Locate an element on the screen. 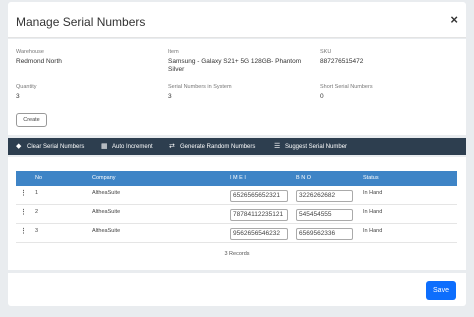 Image resolution: width=474 pixels, height=317 pixels. quantity-label: Quantity is located at coordinates (26, 87).